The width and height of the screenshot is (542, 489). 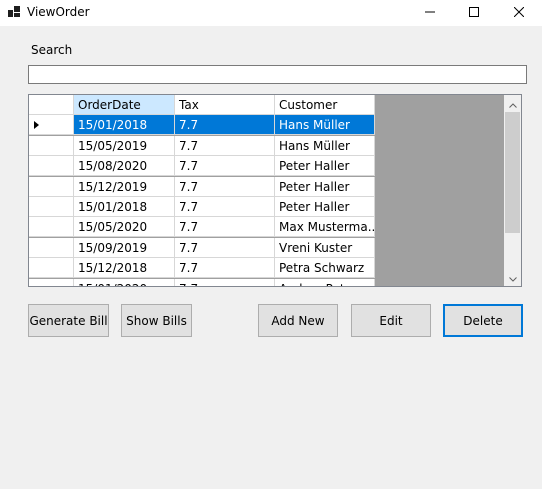 I want to click on maximize-icon, so click(x=474, y=13).